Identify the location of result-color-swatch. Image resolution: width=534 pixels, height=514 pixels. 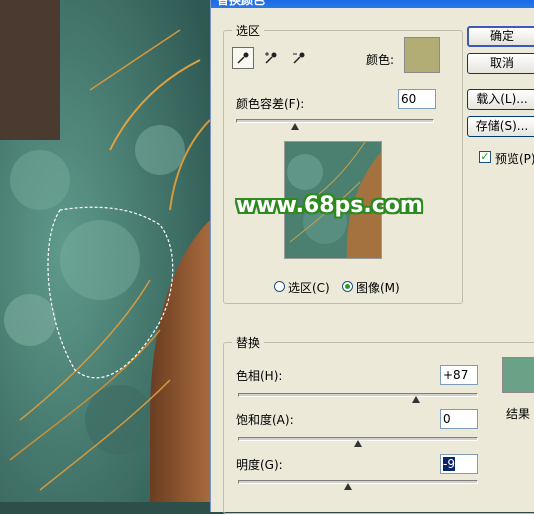
(518, 375).